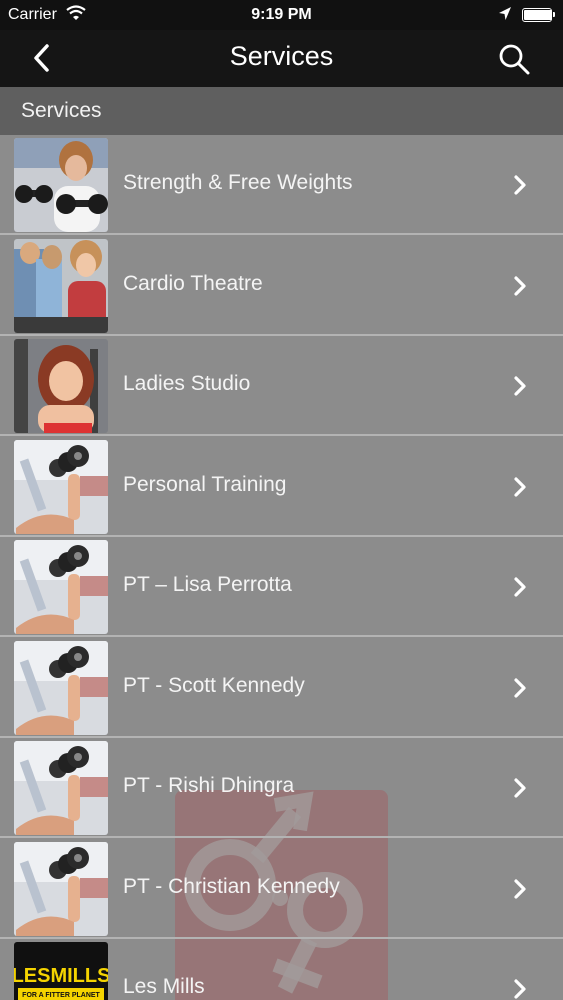  I want to click on list-item: PT - Scott Kennedy, so click(281, 688).